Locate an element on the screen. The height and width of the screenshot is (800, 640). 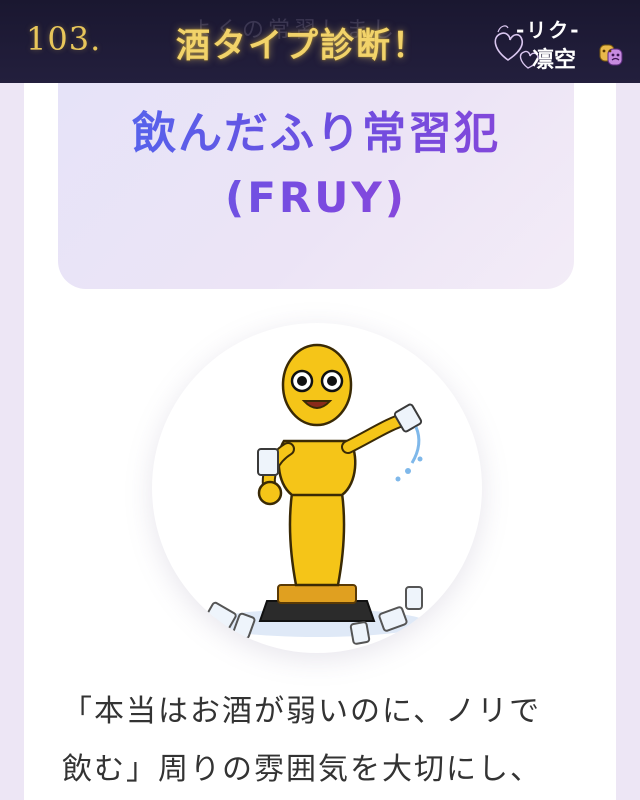
type-name: 飲んだふり常習犯 is located at coordinates (316, 129).